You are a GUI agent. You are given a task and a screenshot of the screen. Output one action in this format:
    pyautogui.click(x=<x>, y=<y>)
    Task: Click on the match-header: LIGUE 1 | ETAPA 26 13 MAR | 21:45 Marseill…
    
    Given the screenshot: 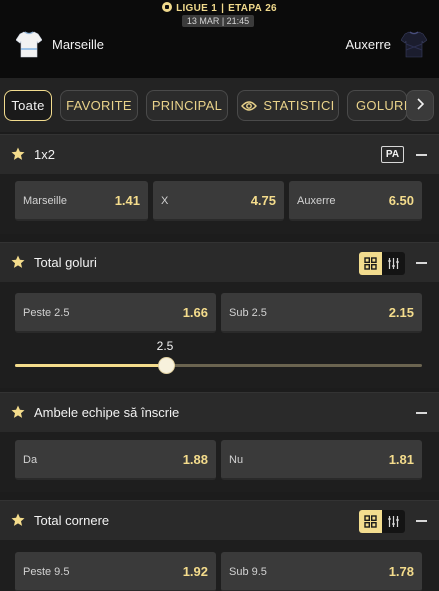 What is the action you would take?
    pyautogui.click(x=219, y=39)
    